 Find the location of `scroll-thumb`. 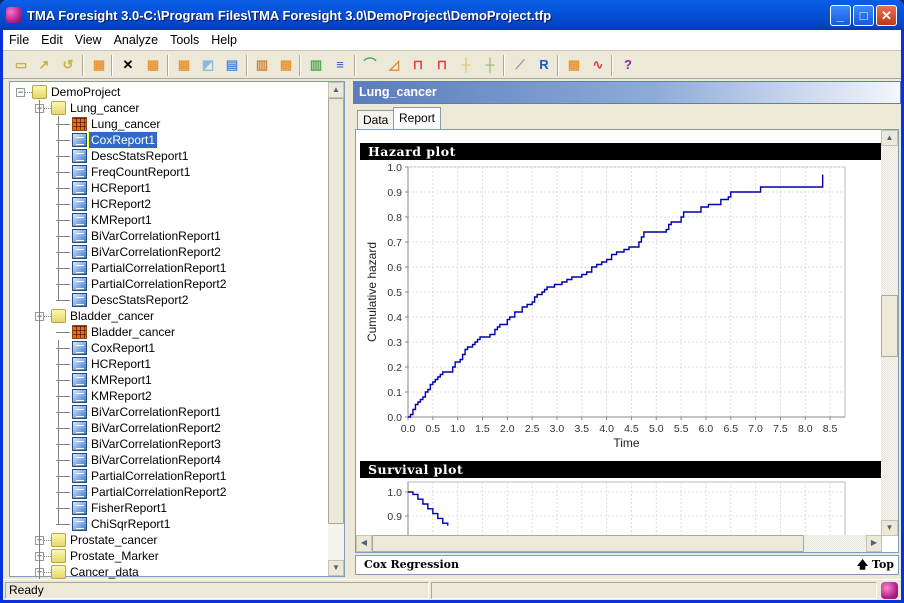

scroll-thumb is located at coordinates (336, 311).